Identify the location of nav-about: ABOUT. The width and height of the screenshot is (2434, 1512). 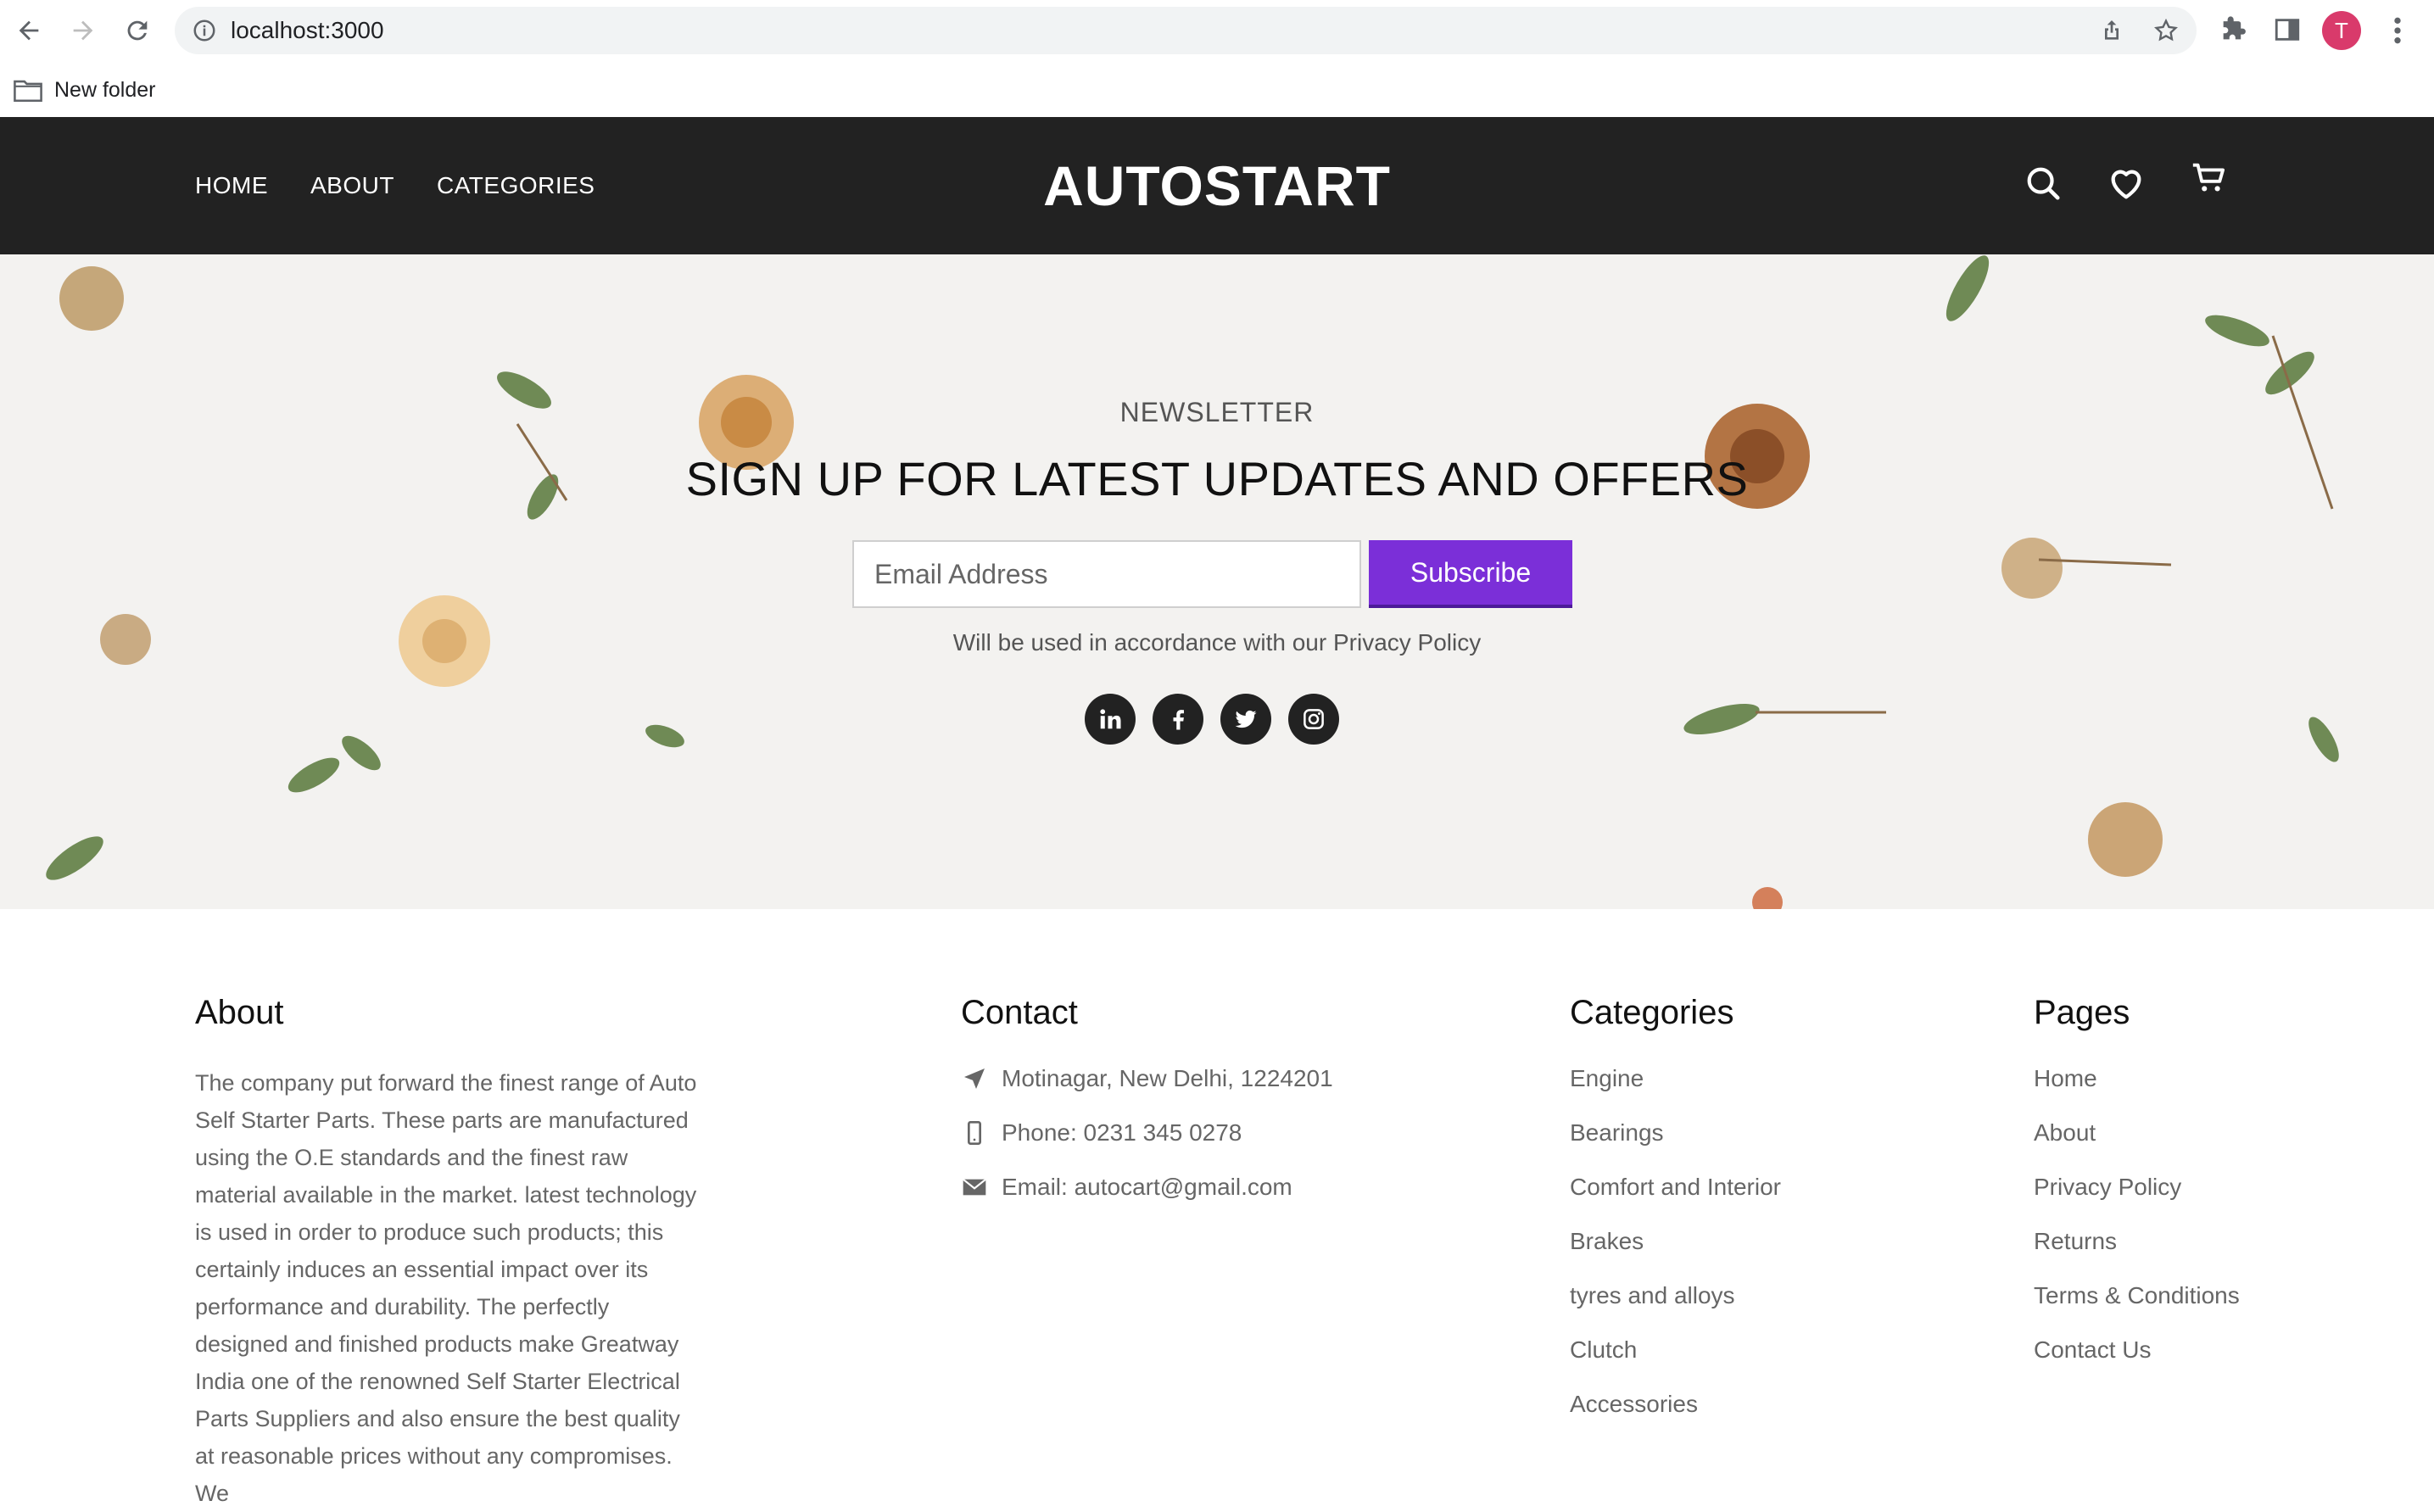
(352, 185).